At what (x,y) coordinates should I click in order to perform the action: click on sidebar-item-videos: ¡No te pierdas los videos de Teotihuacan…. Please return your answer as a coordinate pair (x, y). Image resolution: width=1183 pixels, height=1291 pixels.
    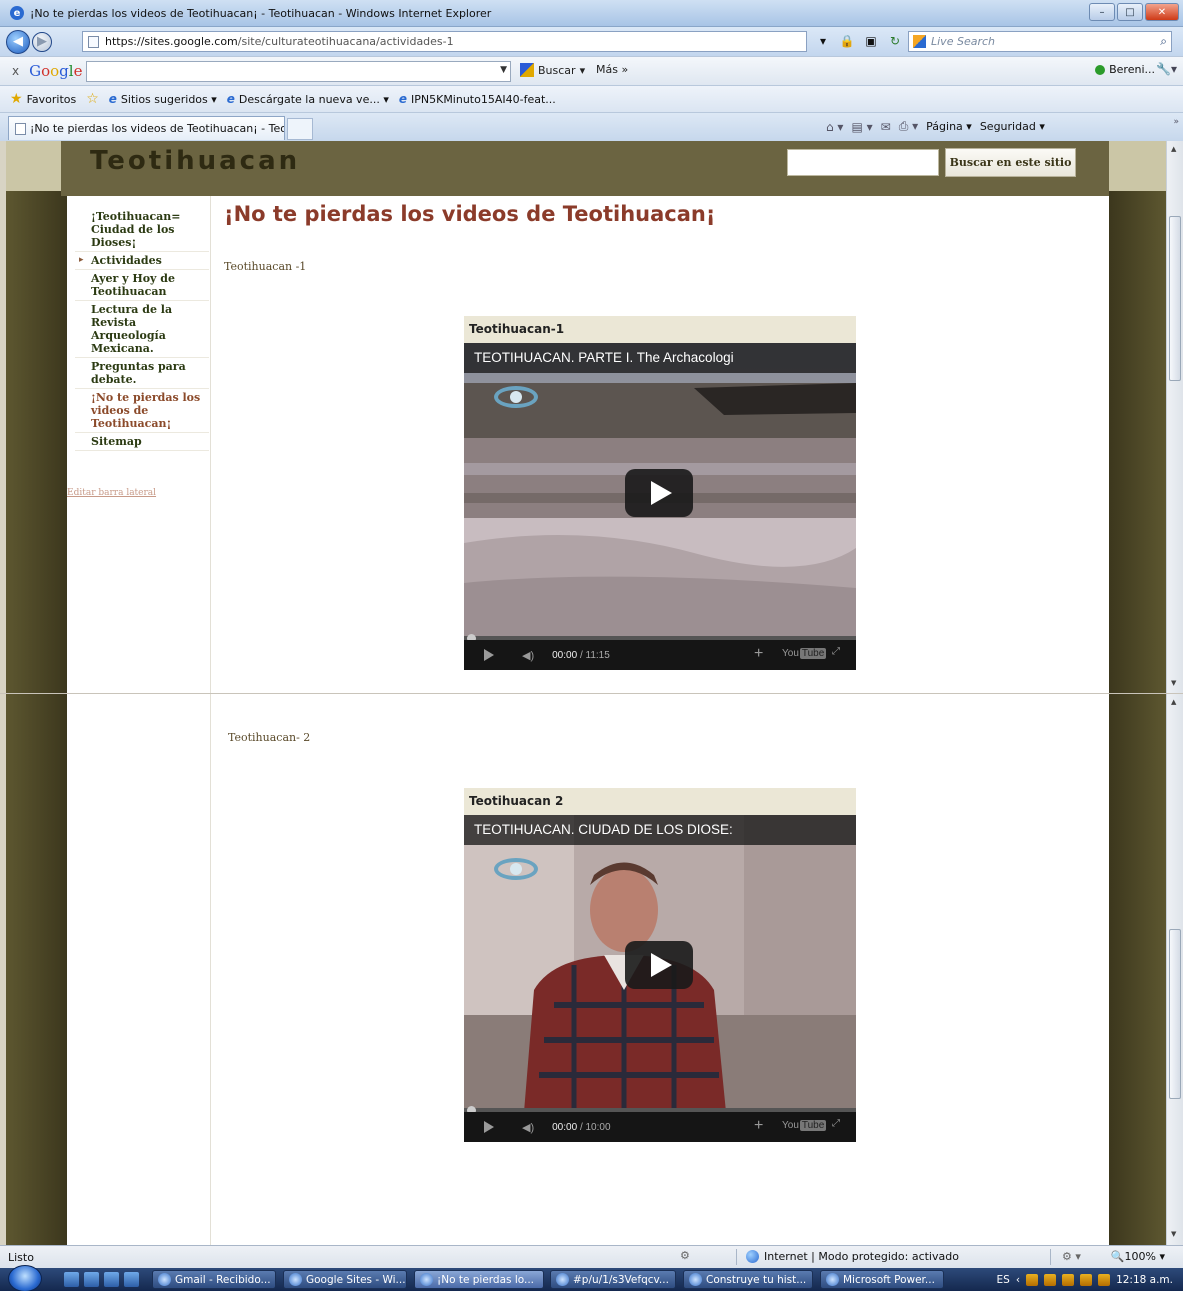
    Looking at the image, I should click on (142, 411).